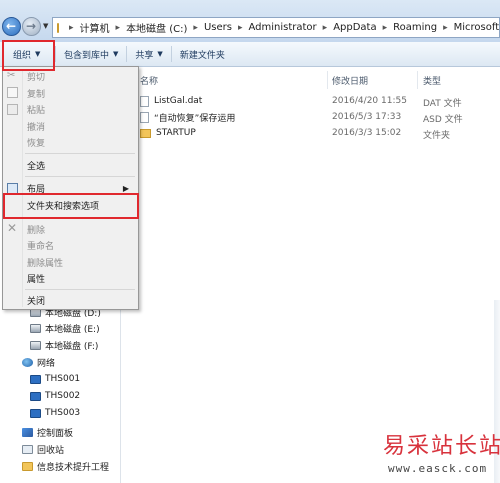  Describe the element at coordinates (28, 55) in the screenshot. I see `highlight-box-organize` at that location.